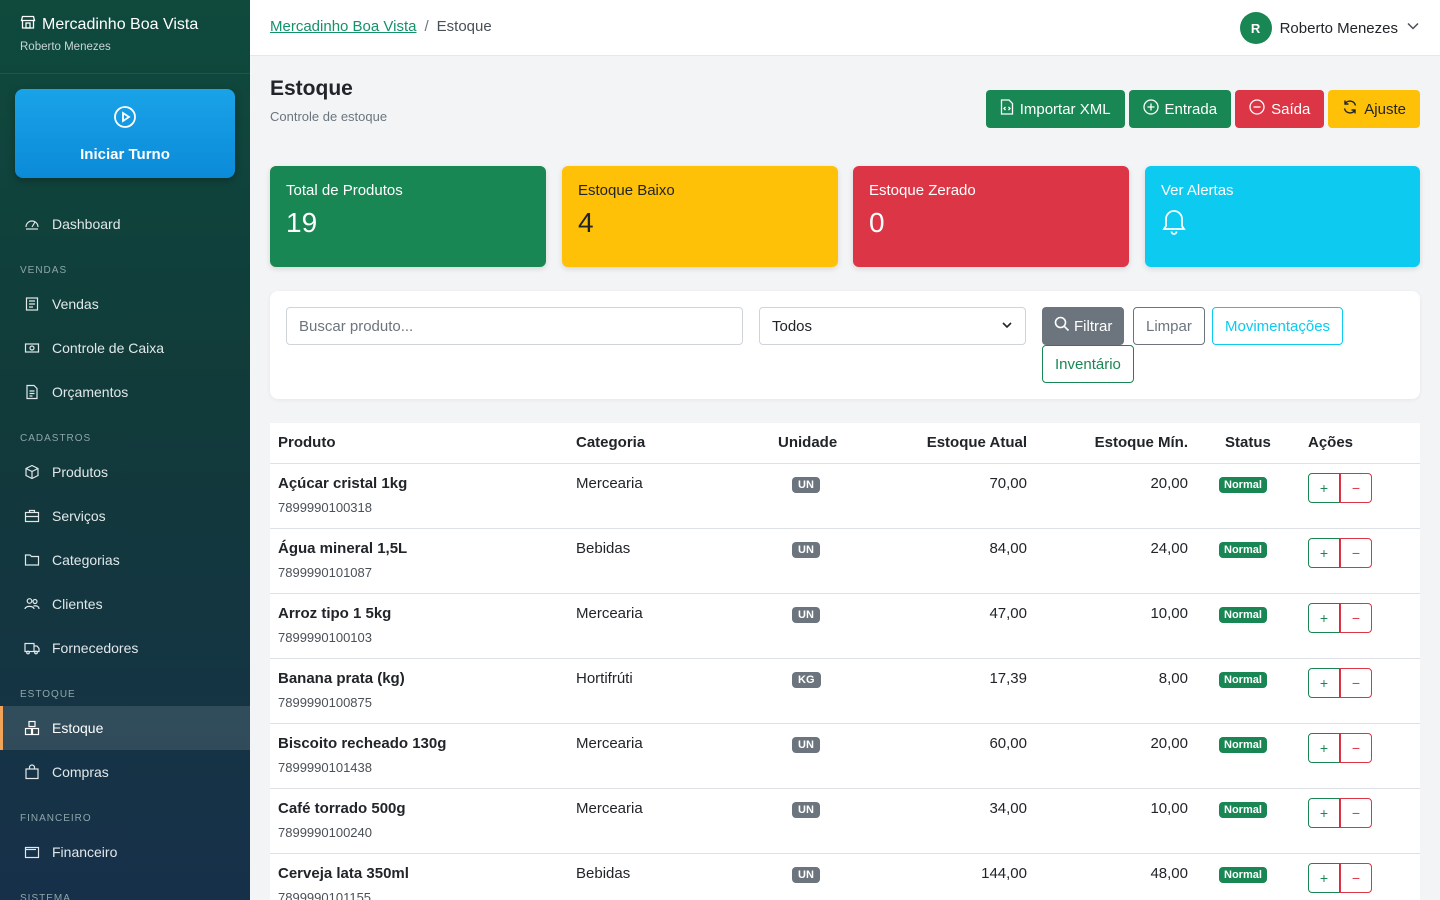 Image resolution: width=1440 pixels, height=900 pixels. What do you see at coordinates (342, 808) in the screenshot?
I see `product-name: Café torrado 500g` at bounding box center [342, 808].